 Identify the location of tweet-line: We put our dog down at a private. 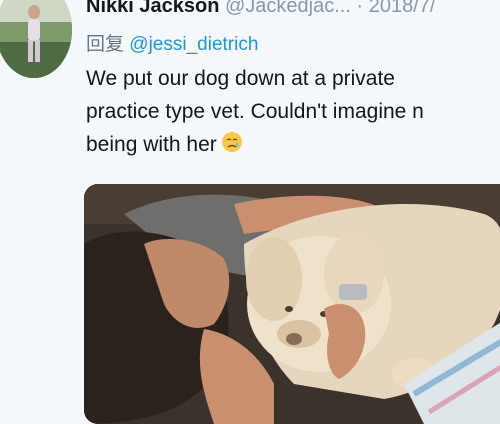
(240, 78).